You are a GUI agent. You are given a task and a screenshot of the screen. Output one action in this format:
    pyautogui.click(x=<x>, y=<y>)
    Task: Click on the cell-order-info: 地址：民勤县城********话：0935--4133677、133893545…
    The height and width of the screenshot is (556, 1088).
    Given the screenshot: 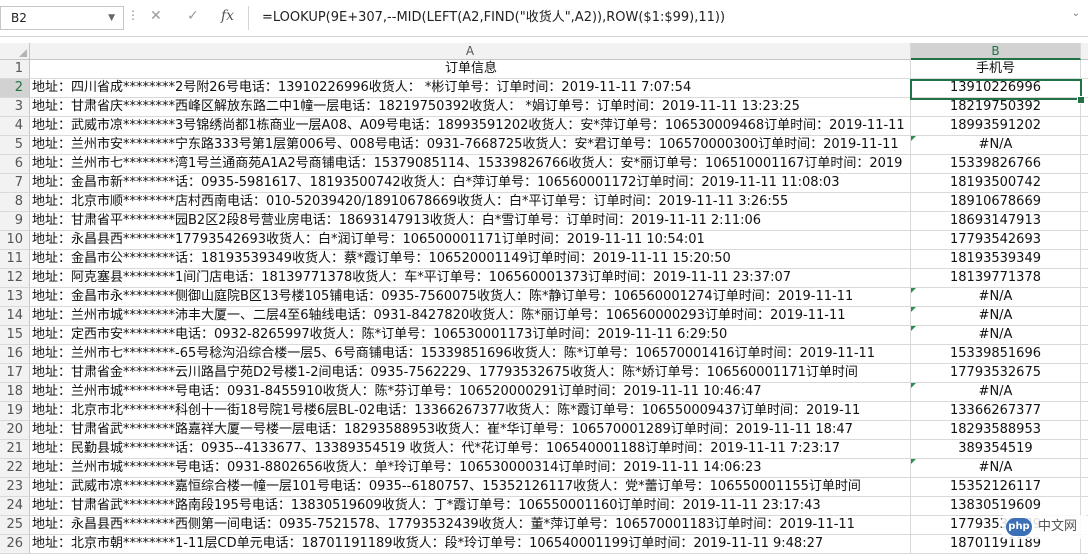 What is the action you would take?
    pyautogui.click(x=470, y=449)
    